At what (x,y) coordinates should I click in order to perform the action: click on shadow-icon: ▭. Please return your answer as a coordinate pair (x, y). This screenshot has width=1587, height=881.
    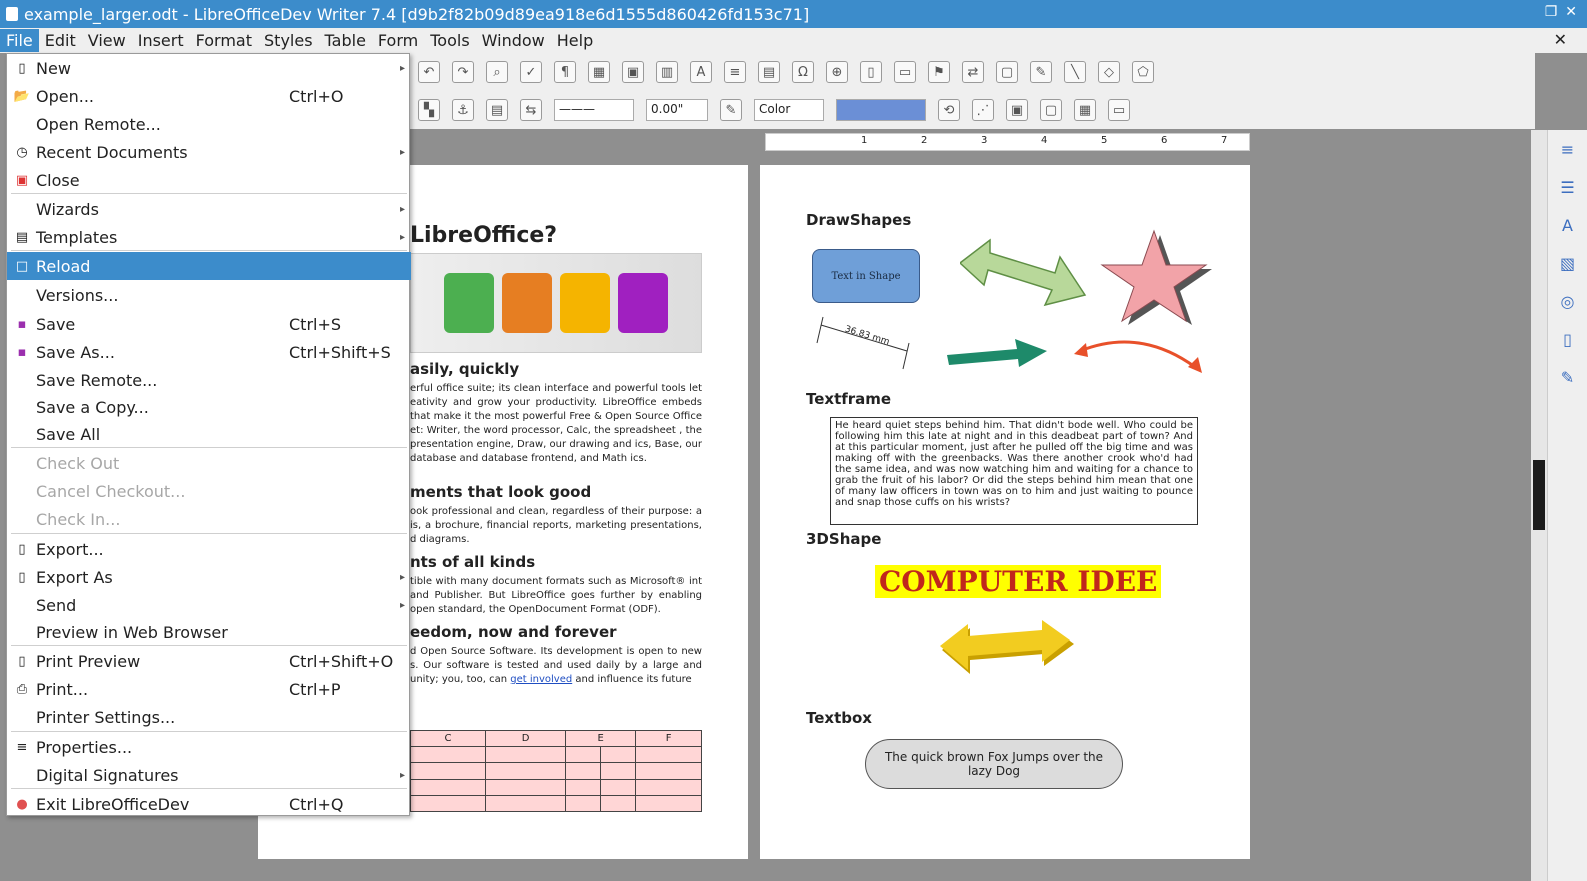
    Looking at the image, I should click on (1119, 110).